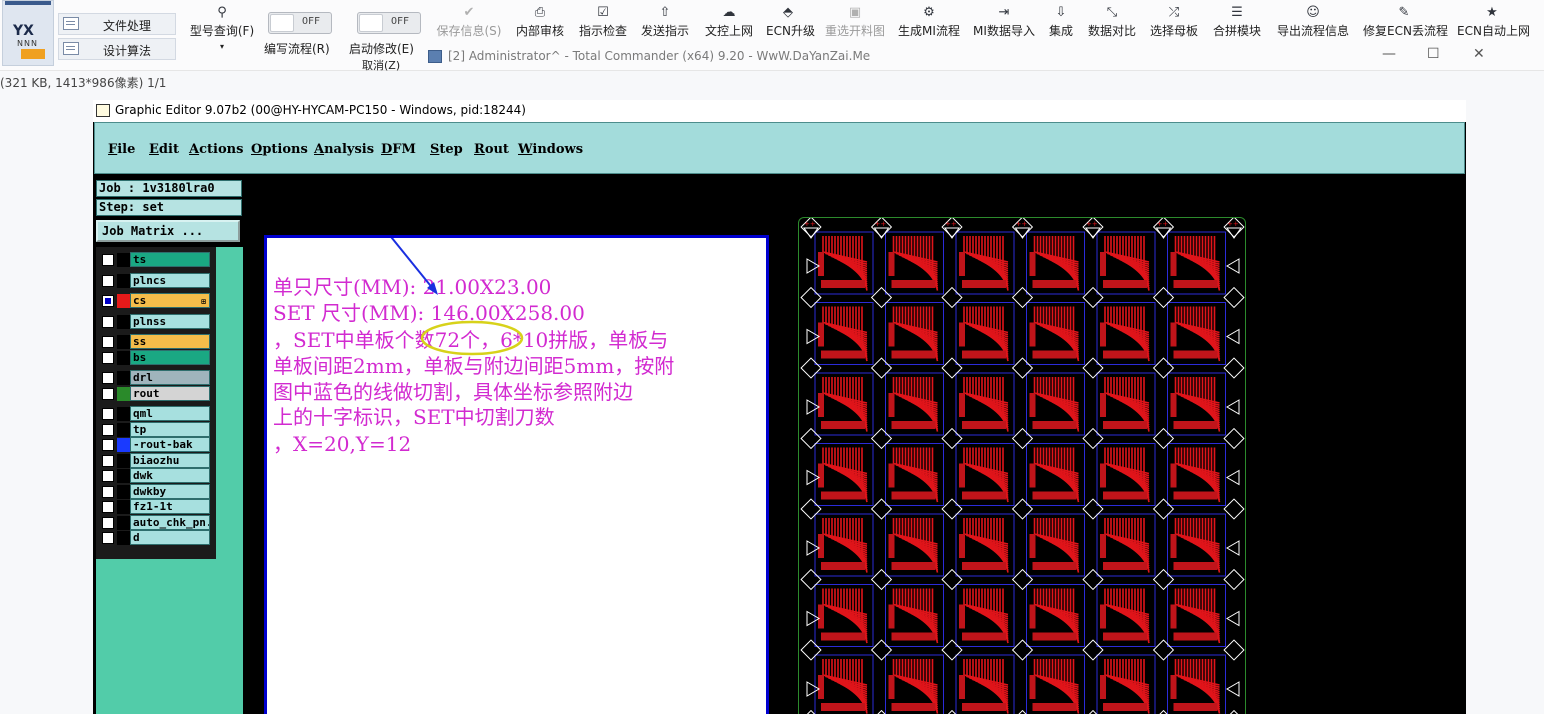 The width and height of the screenshot is (1544, 714). I want to click on toolbar-button-7: ▣ 重选开料图, so click(855, 22).